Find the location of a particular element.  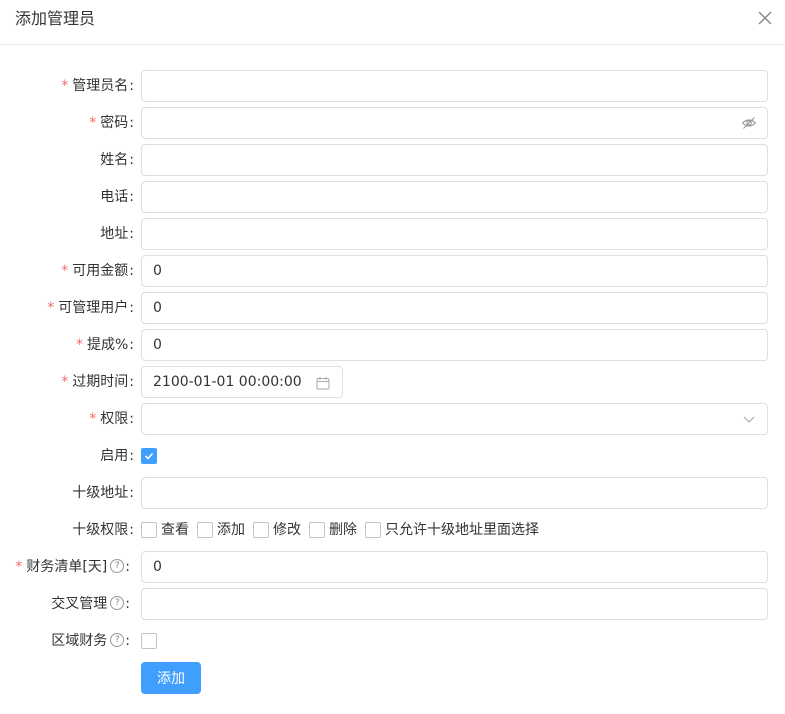

close-icon is located at coordinates (765, 18).